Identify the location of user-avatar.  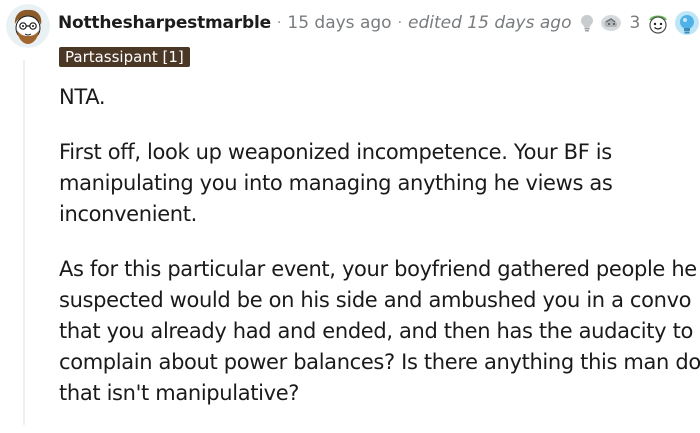
(28, 26).